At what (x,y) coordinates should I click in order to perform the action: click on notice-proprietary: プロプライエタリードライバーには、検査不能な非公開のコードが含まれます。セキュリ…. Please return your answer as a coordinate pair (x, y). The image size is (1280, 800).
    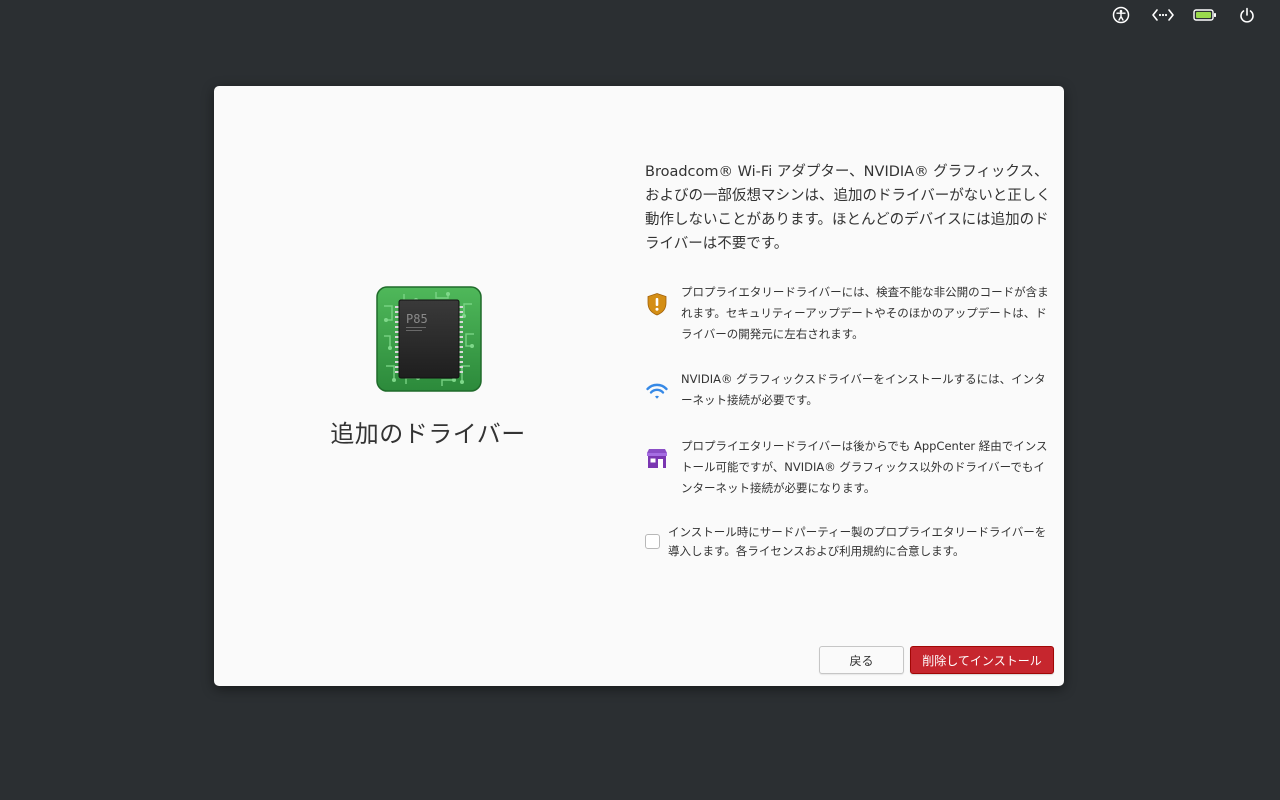
    Looking at the image, I should click on (850, 313).